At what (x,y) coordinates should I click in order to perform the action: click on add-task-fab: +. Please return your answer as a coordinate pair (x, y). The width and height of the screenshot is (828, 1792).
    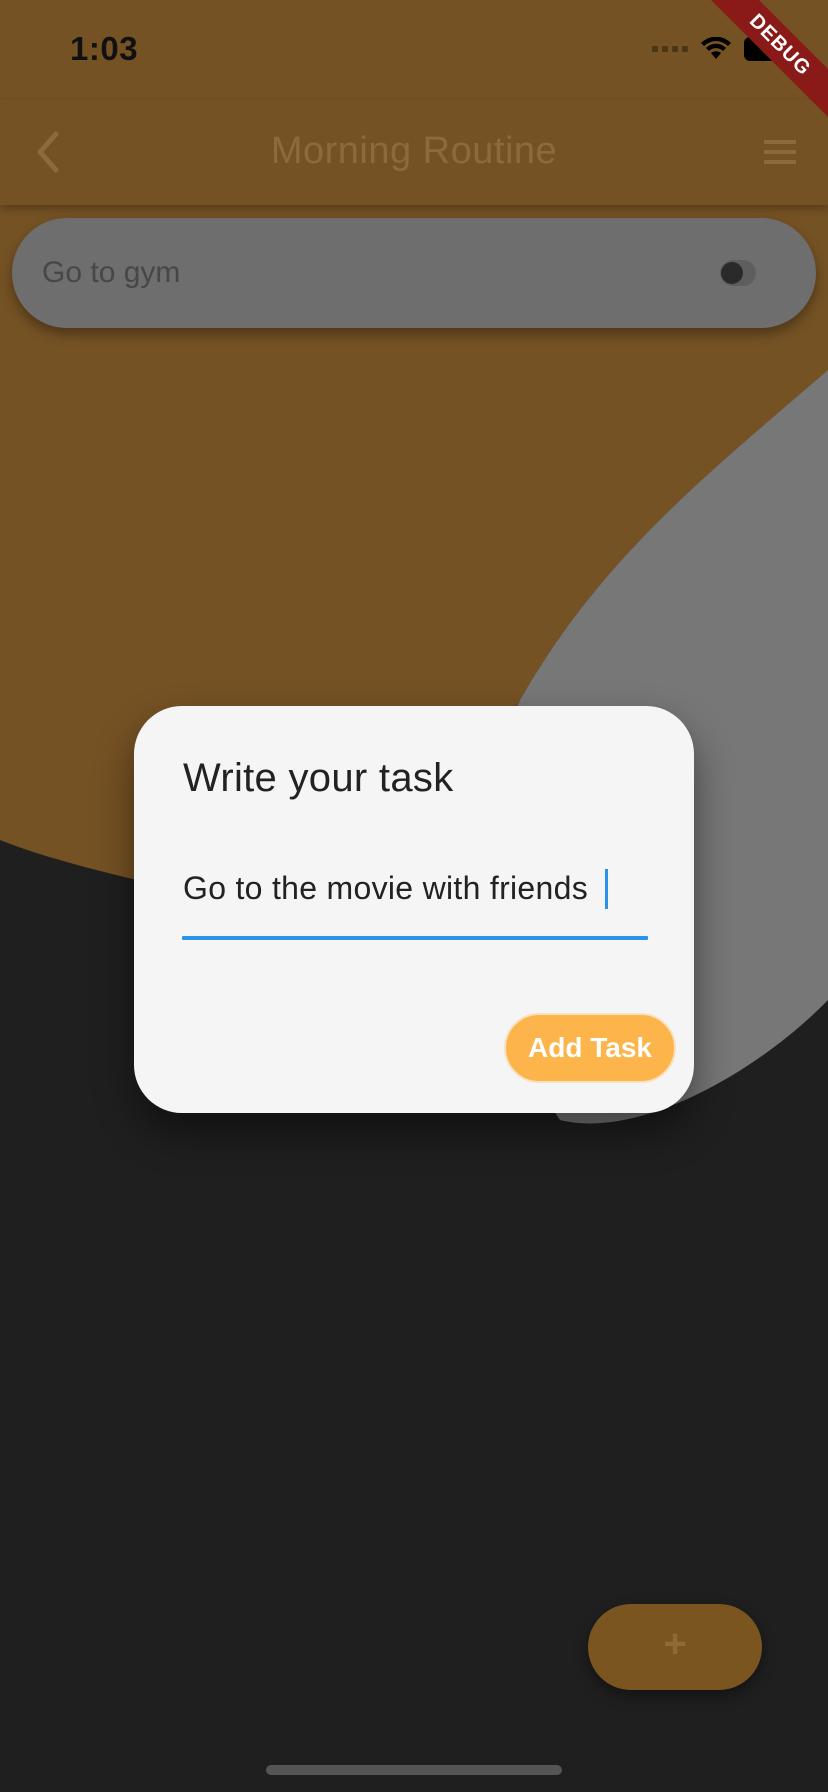
    Looking at the image, I should click on (675, 1647).